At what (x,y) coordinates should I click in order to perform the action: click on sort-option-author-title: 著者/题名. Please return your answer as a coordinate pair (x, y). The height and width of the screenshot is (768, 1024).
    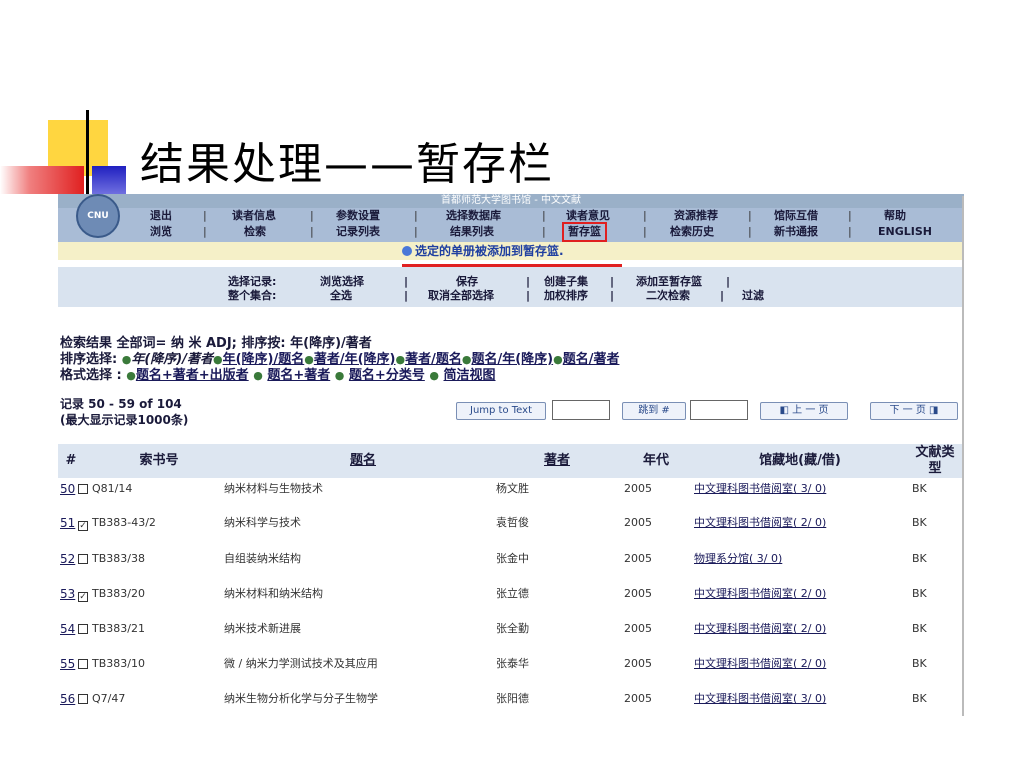
    Looking at the image, I should click on (433, 359).